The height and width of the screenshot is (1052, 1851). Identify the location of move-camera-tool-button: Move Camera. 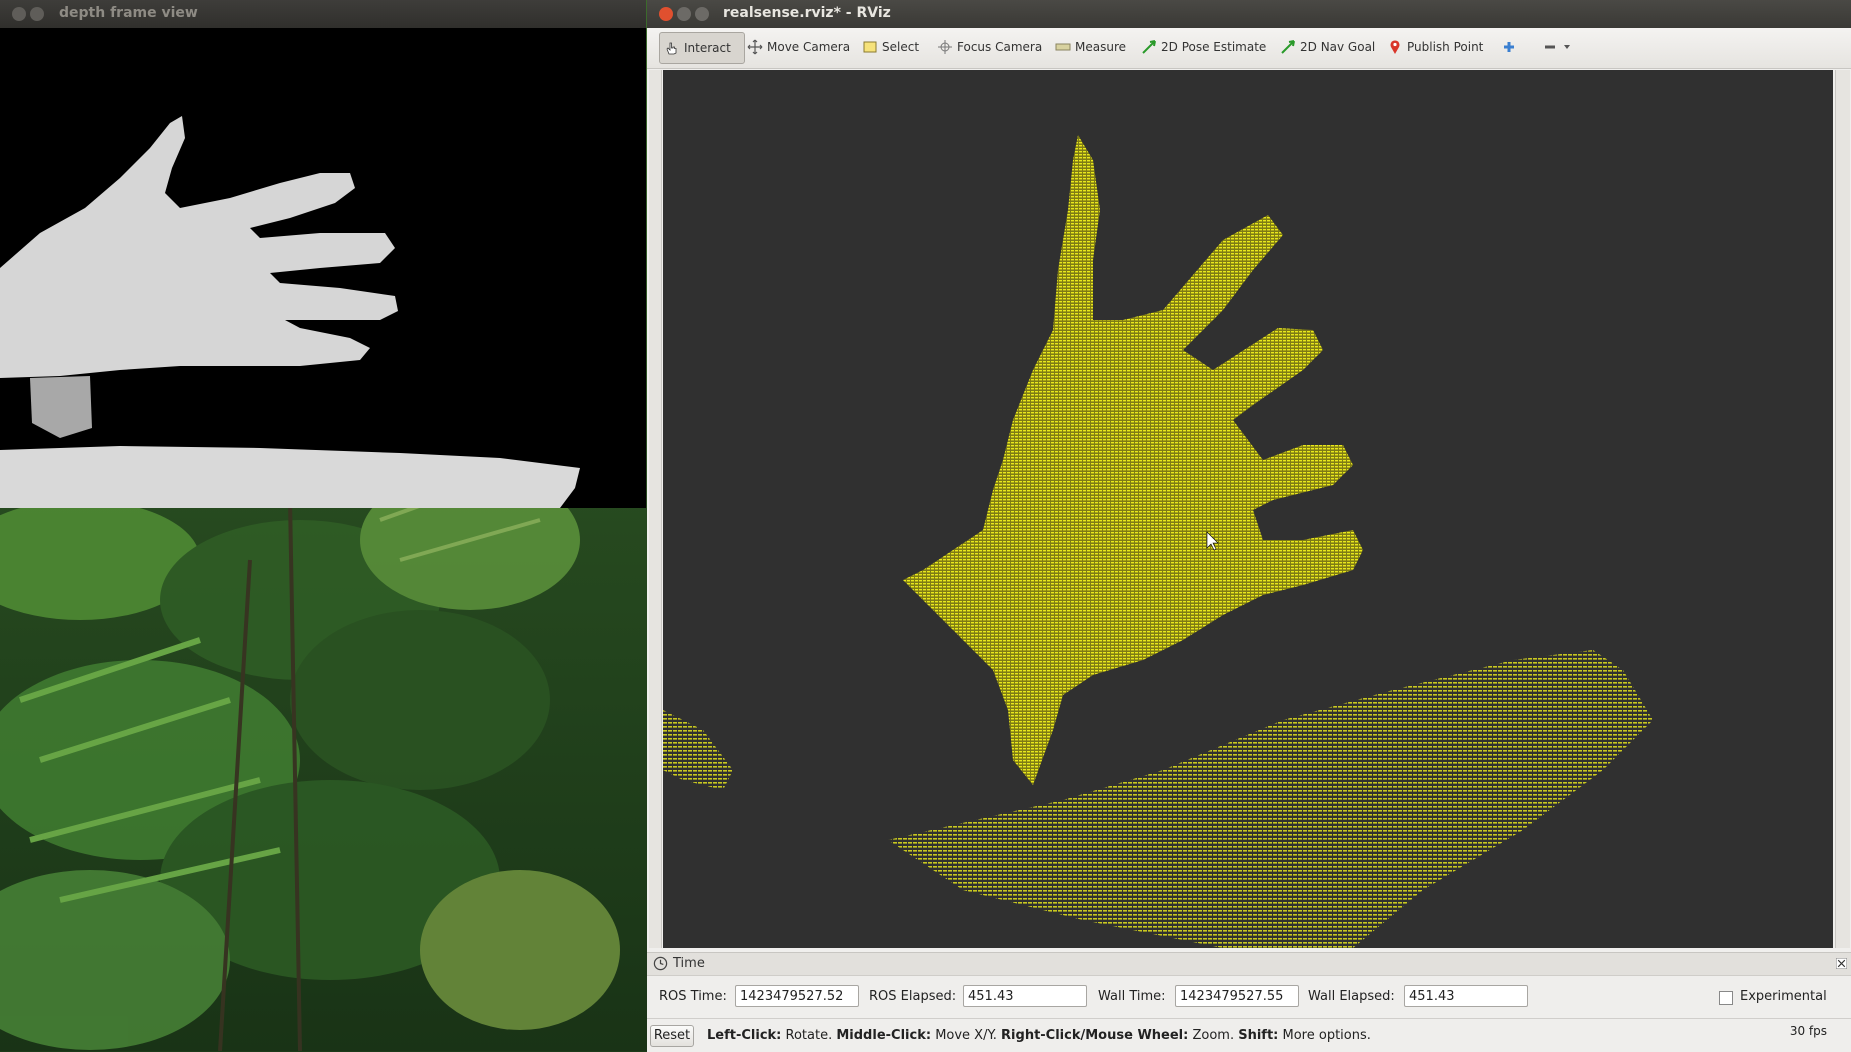
(798, 47).